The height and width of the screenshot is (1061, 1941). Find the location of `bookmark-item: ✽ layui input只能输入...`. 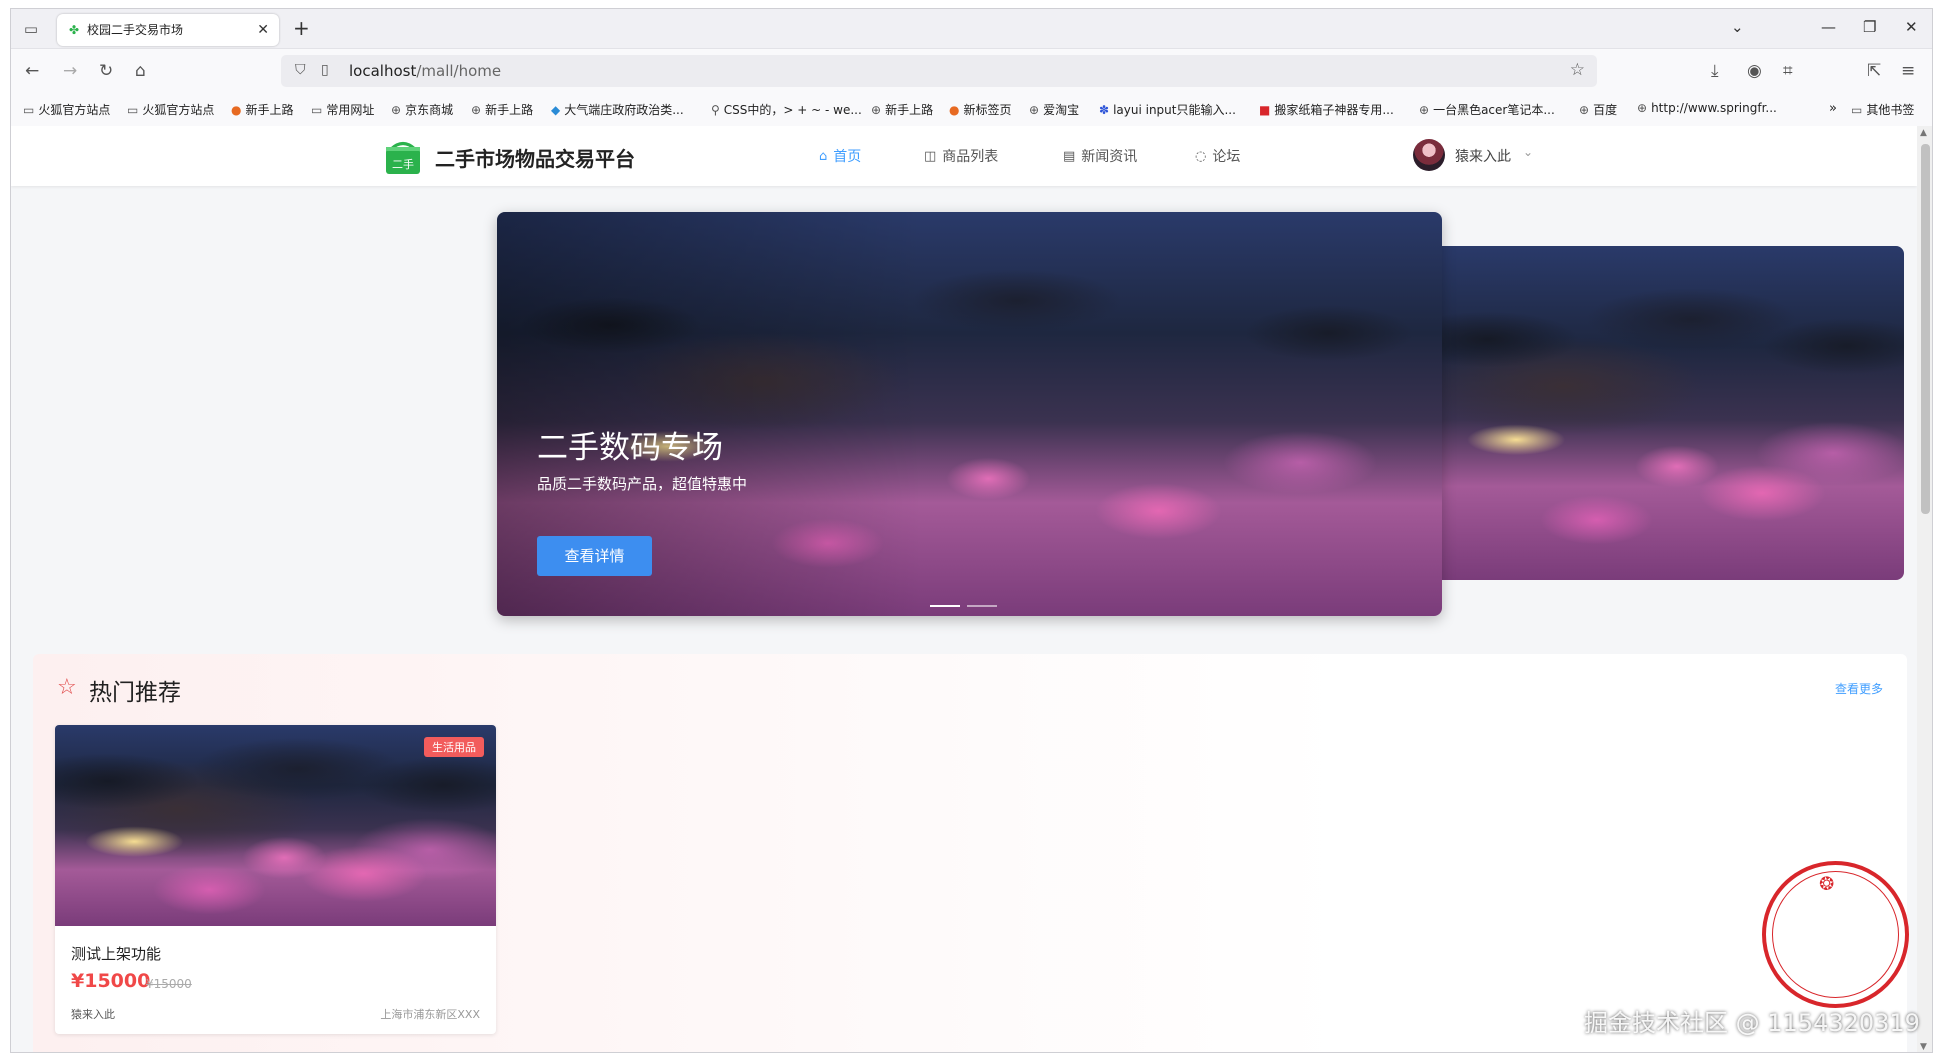

bookmark-item: ✽ layui input只能输入... is located at coordinates (1167, 109).